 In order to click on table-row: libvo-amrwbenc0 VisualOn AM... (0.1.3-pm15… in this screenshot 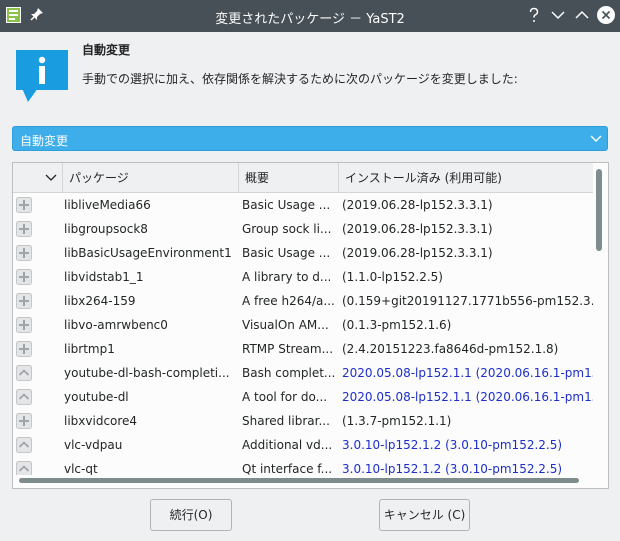, I will do `click(303, 325)`.